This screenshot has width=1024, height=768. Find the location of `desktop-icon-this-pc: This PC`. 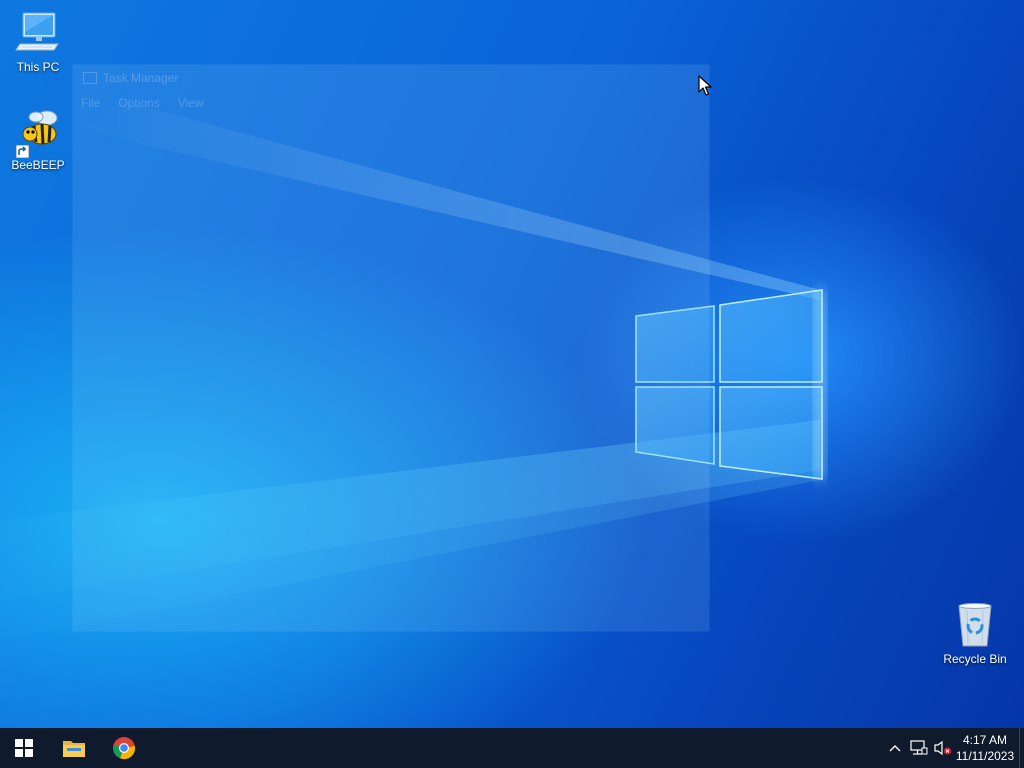

desktop-icon-this-pc: This PC is located at coordinates (38, 42).